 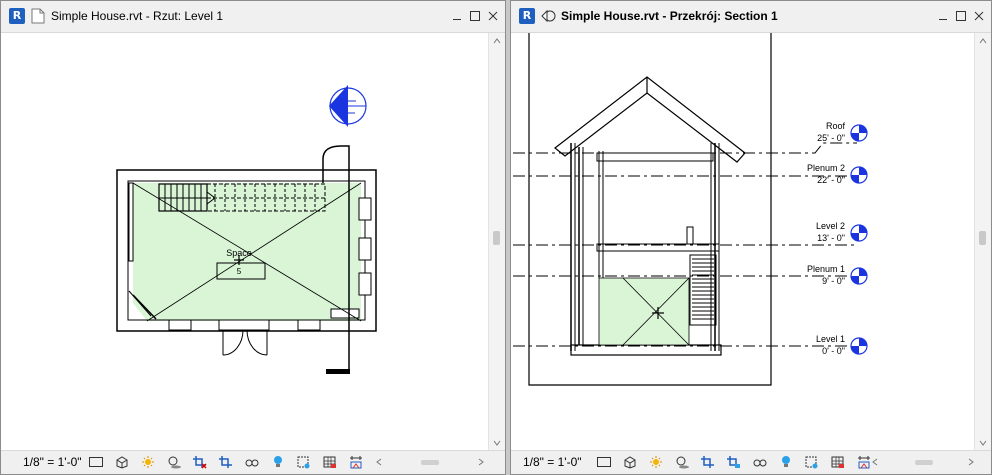 What do you see at coordinates (38, 16) in the screenshot?
I see `floor-plan-view-icon` at bounding box center [38, 16].